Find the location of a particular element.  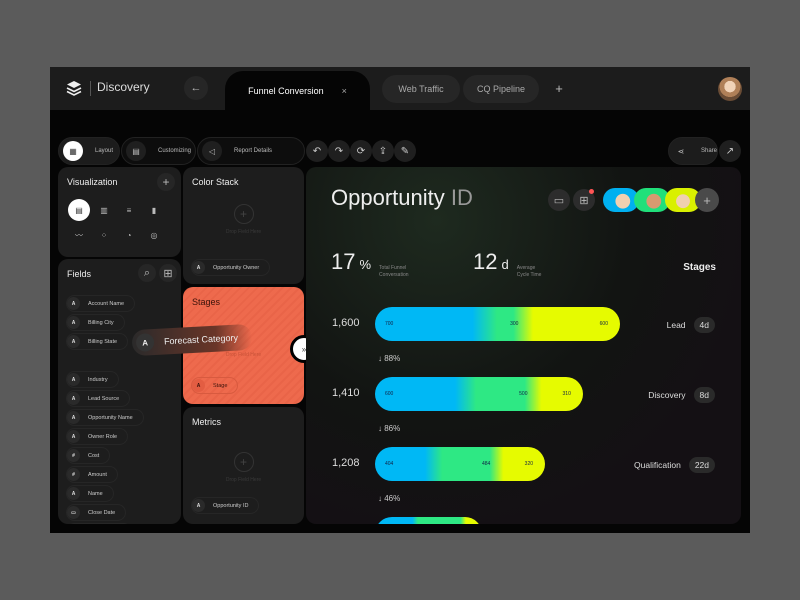

table-chart-icon: ▤ is located at coordinates (79, 210).